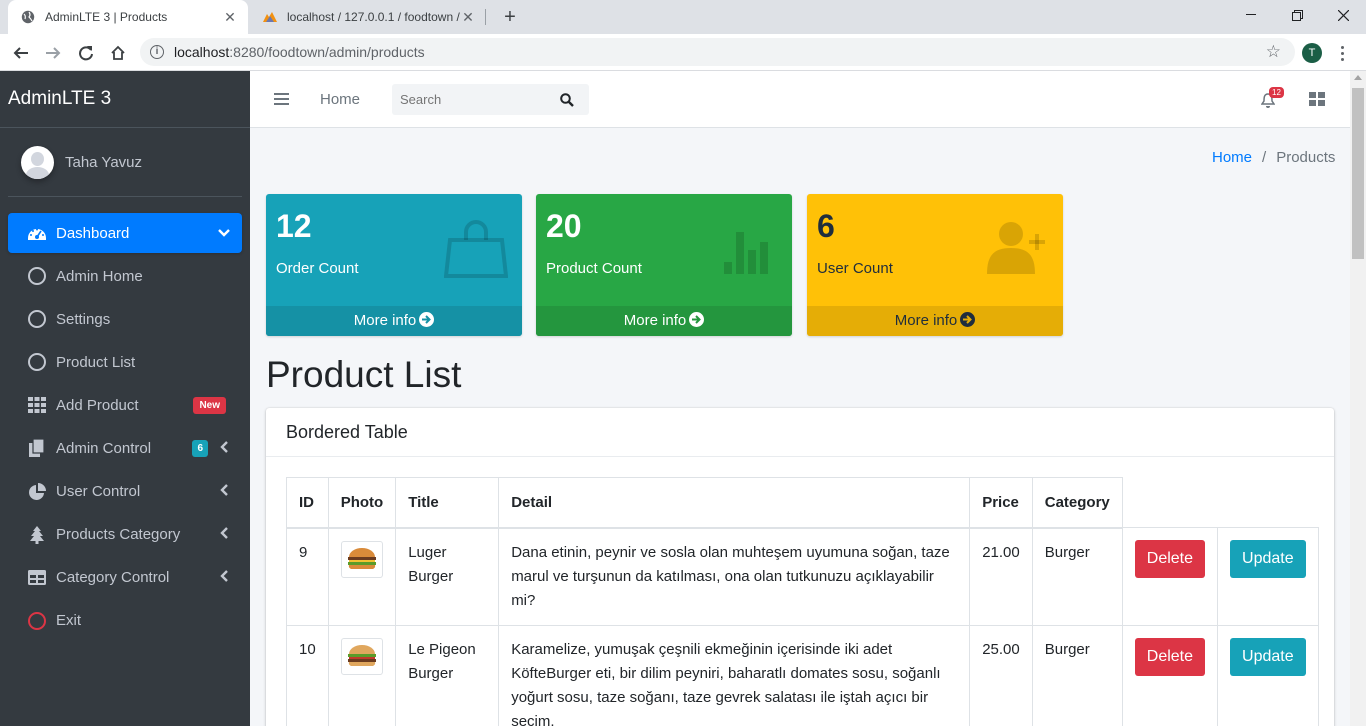 This screenshot has width=1366, height=726. What do you see at coordinates (734, 503) in the screenshot?
I see `column-header: Detail` at bounding box center [734, 503].